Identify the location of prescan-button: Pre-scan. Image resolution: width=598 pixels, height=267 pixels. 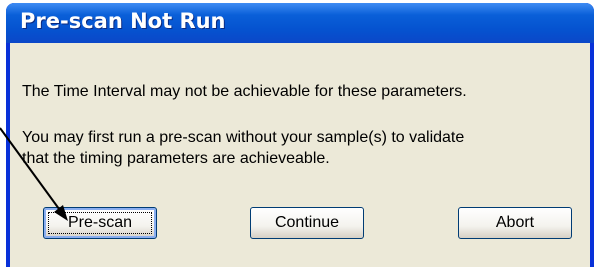
(100, 223).